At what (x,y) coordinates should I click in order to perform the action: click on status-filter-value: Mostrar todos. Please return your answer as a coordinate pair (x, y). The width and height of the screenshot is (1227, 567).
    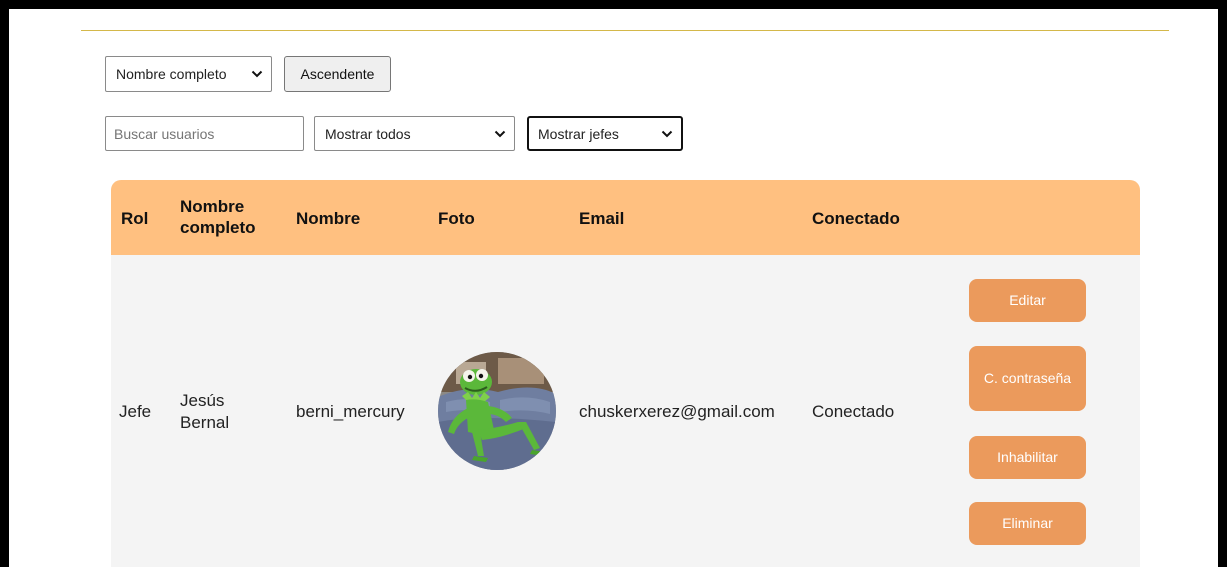
    Looking at the image, I should click on (368, 133).